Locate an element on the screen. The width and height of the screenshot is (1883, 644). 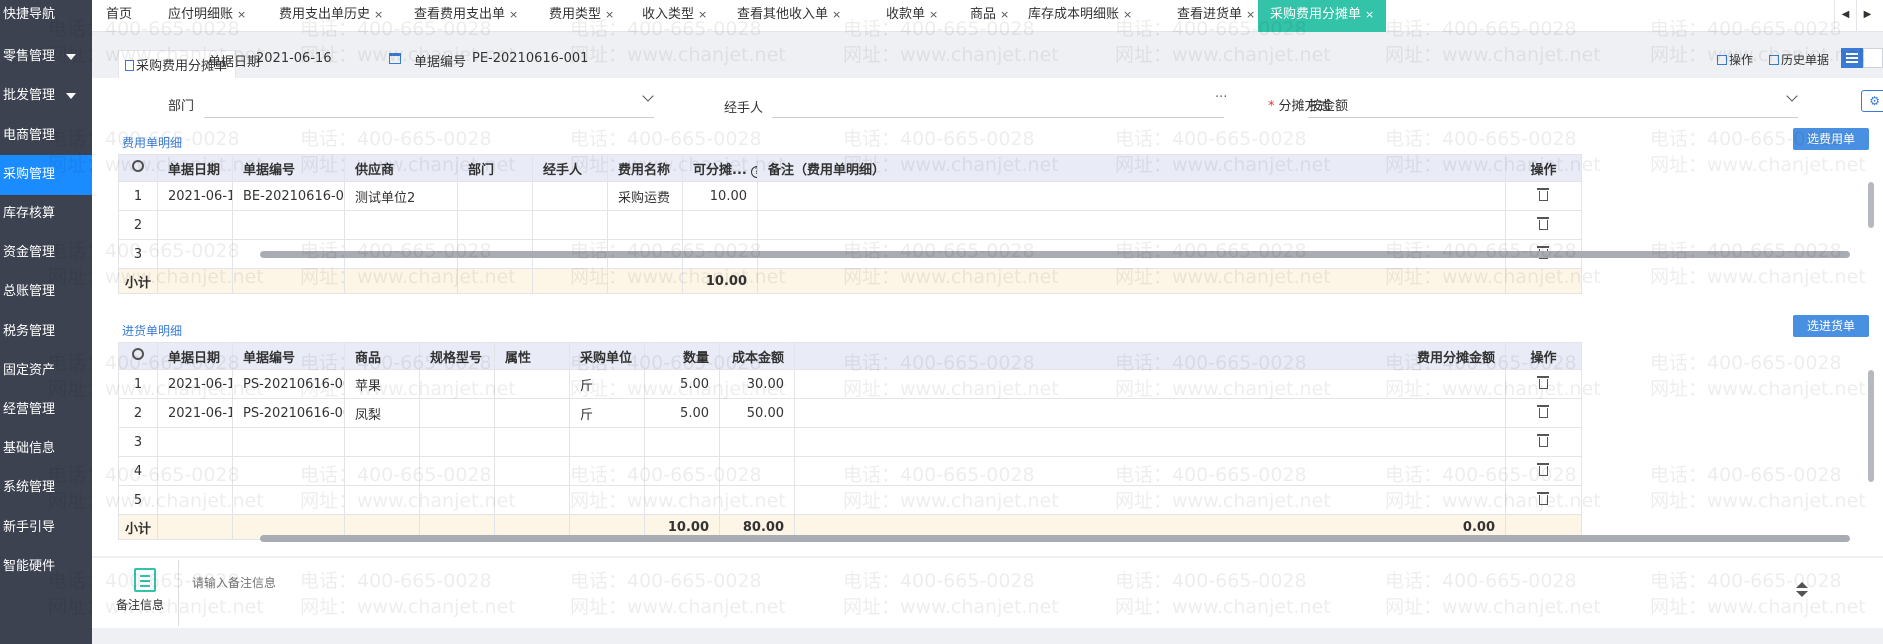
sidebar-item: 系统管理 is located at coordinates (46, 488).